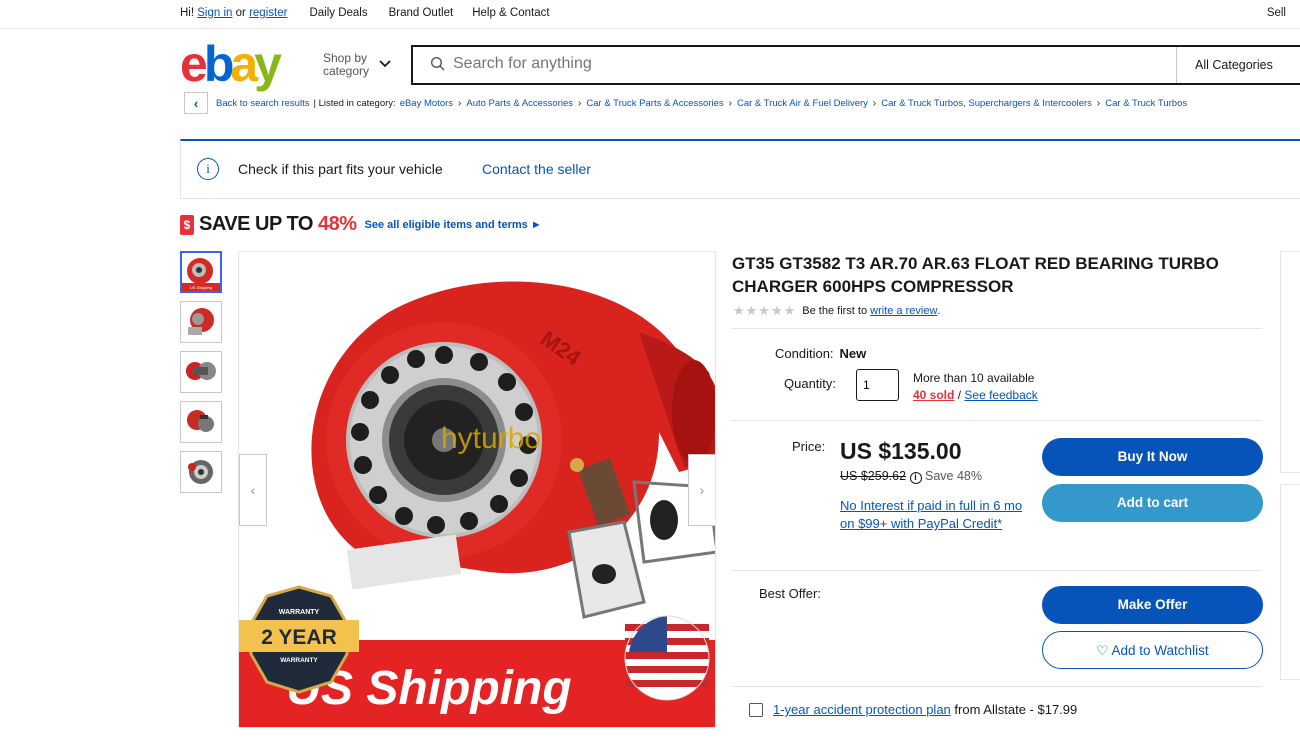  Describe the element at coordinates (268, 13) in the screenshot. I see `register-link: register` at that location.